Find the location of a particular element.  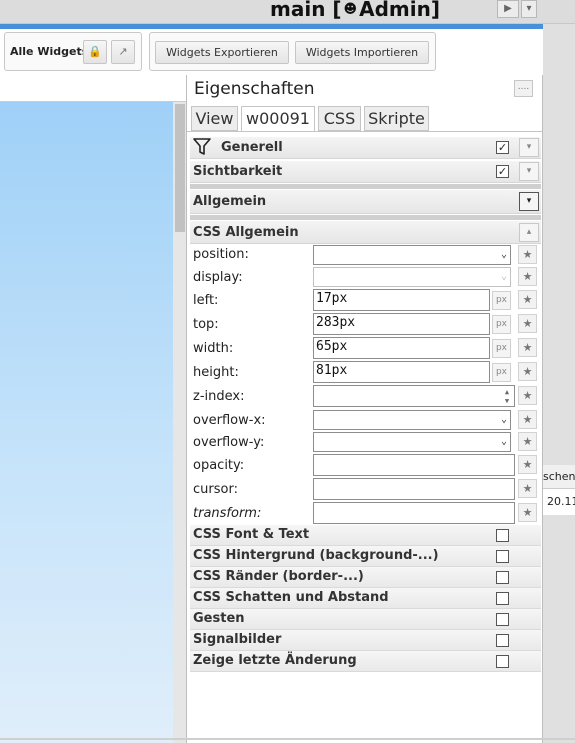

top-star: ★ is located at coordinates (527, 323).